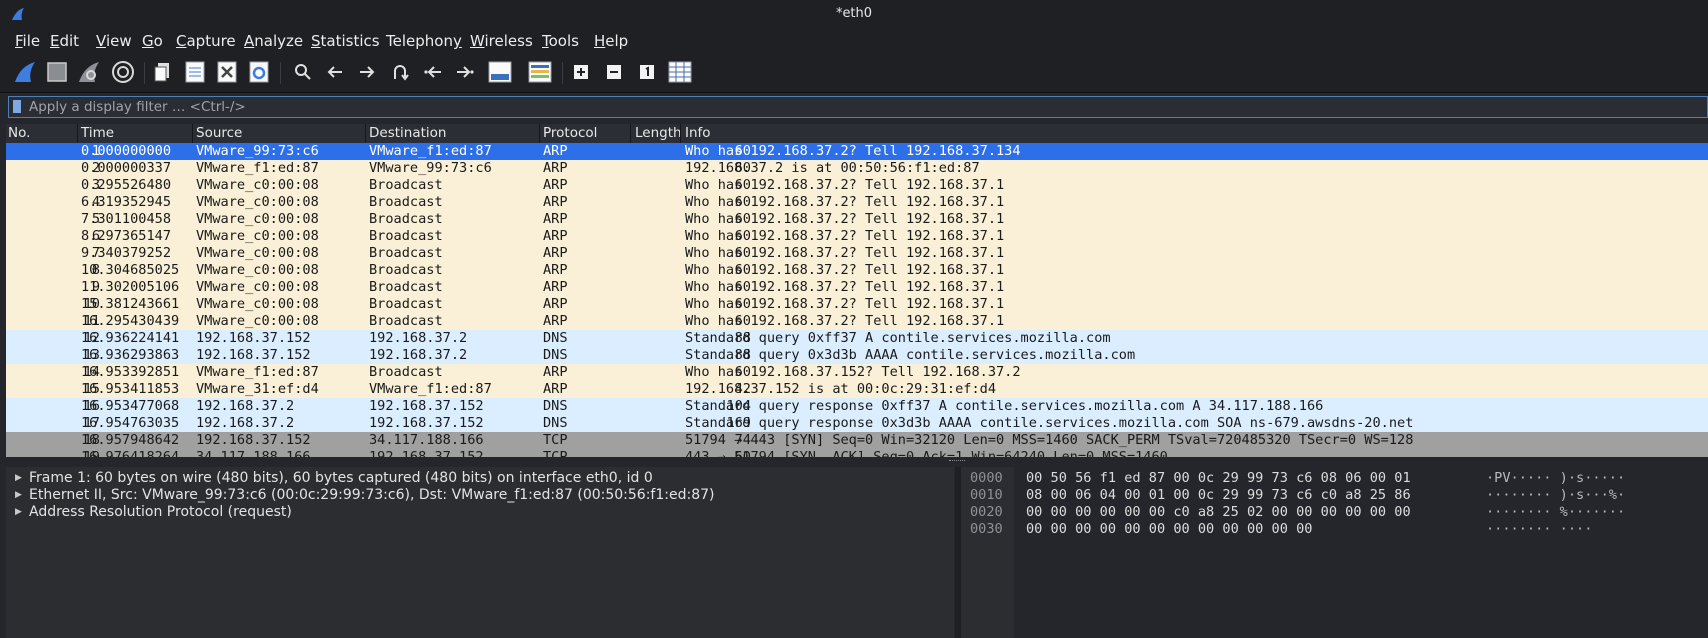 This screenshot has height=638, width=1708. What do you see at coordinates (845, 321) in the screenshot?
I see `cell-info: Who has 192.168.37.2? Tell 192.168.37.1` at bounding box center [845, 321].